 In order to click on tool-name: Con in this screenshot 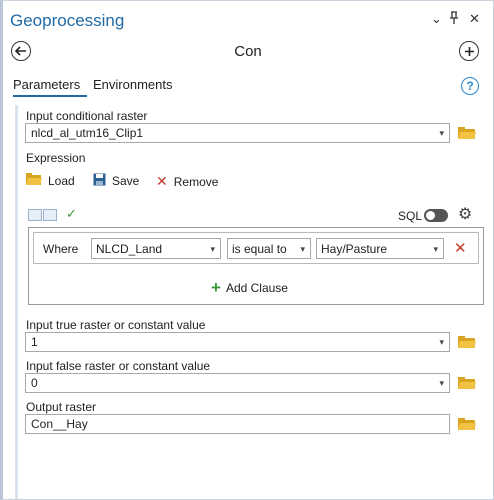, I will do `click(248, 51)`.